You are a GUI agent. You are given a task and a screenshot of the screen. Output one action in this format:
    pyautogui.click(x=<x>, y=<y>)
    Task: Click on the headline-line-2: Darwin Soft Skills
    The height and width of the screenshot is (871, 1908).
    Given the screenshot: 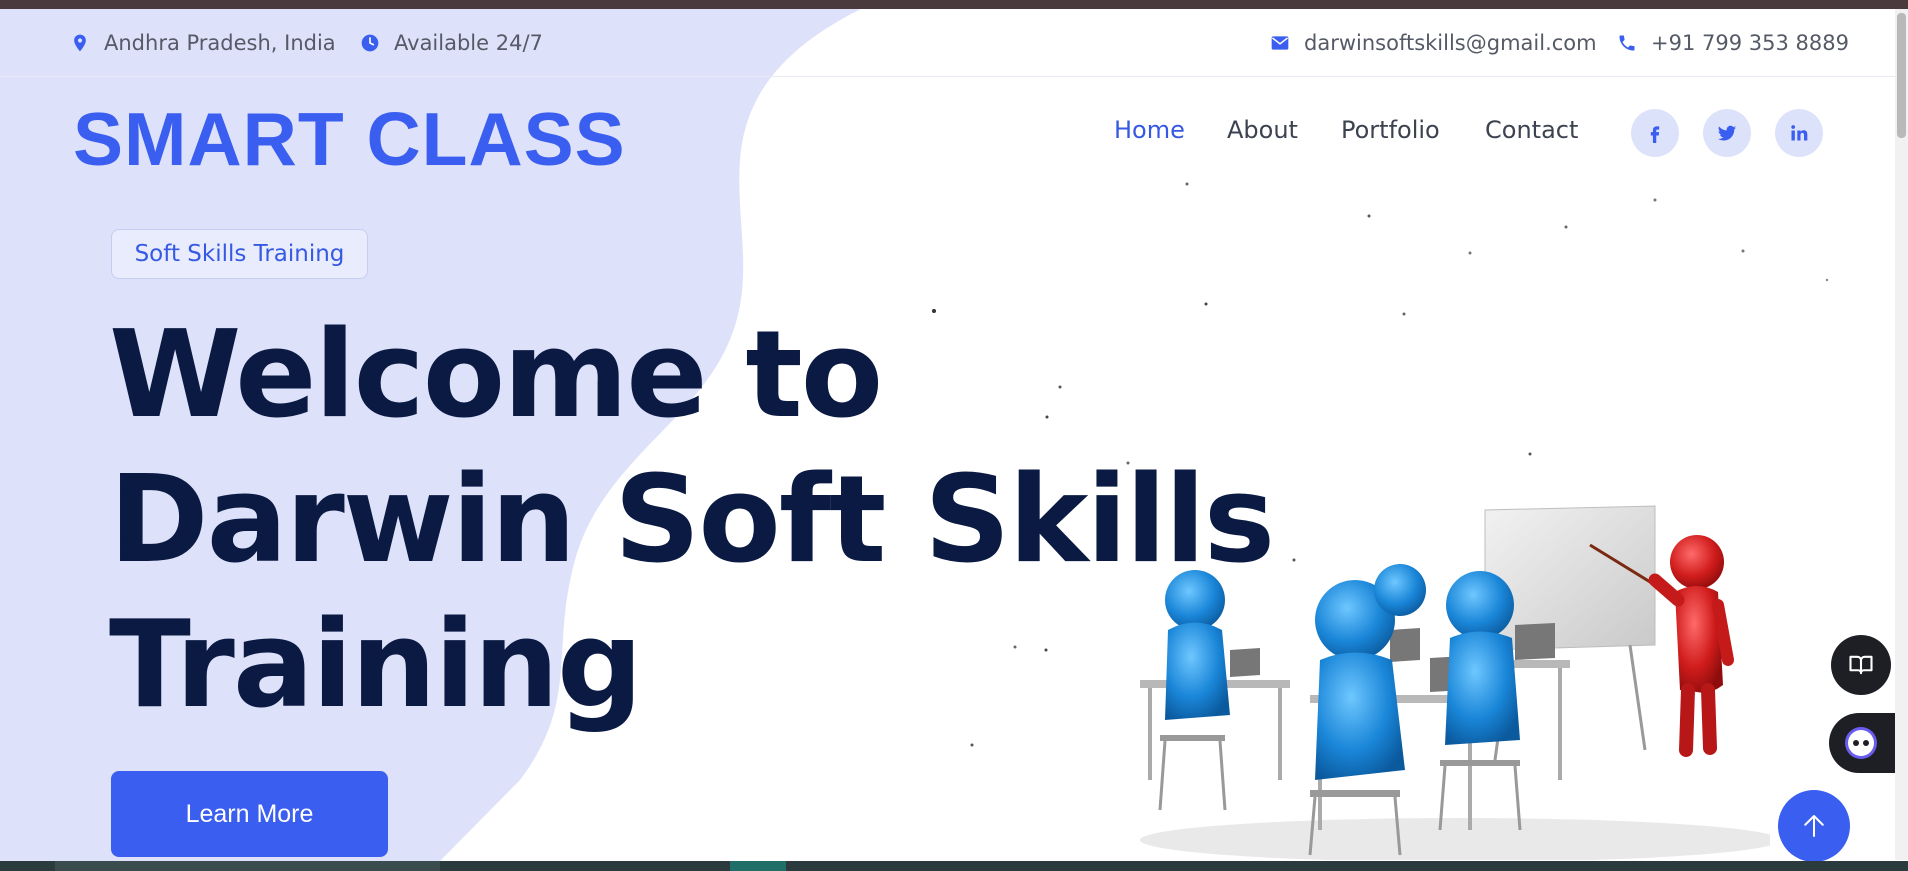 What is the action you would take?
    pyautogui.click(x=692, y=520)
    